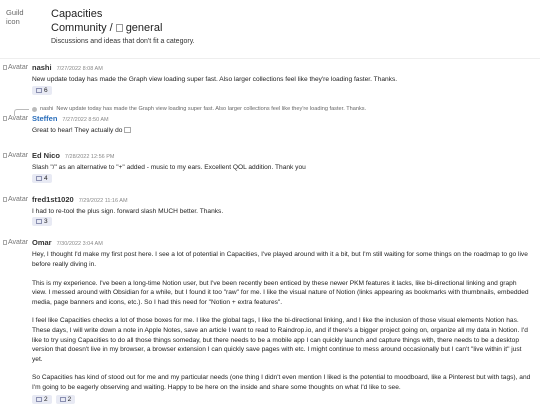 The height and width of the screenshot is (405, 540). I want to click on guild-icon: Guild icon, so click(15, 17).